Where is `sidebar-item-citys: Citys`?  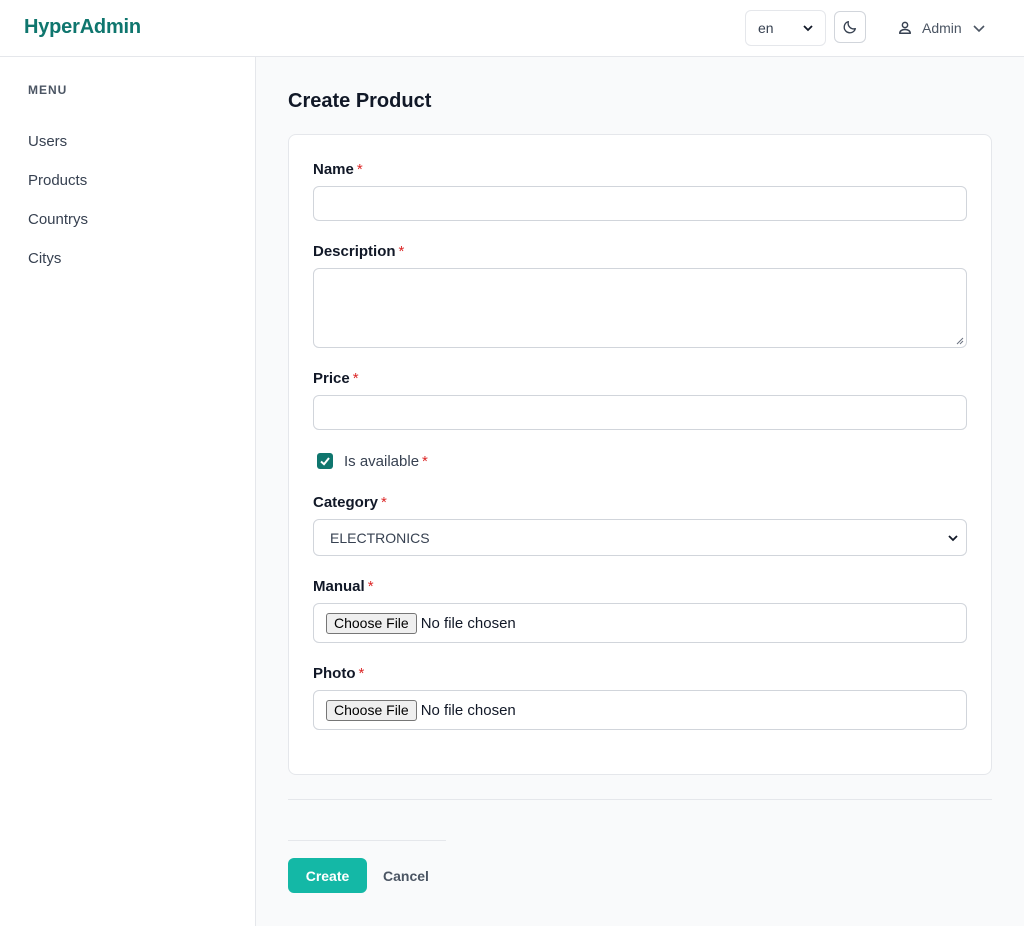 sidebar-item-citys: Citys is located at coordinates (44, 258).